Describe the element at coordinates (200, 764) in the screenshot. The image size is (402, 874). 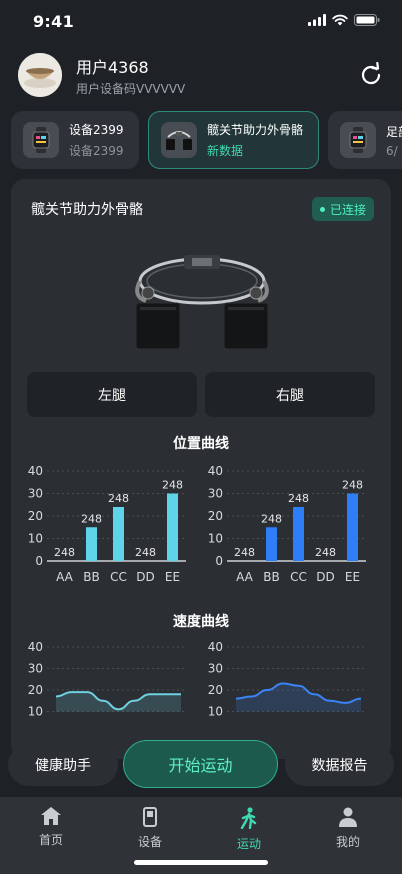
I see `start-exercise-button: 开始运动` at that location.